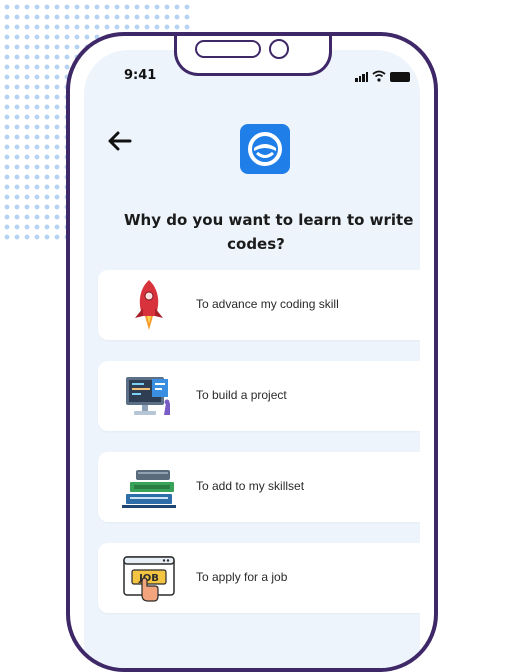  I want to click on option-label: To add to my skillset, so click(250, 486).